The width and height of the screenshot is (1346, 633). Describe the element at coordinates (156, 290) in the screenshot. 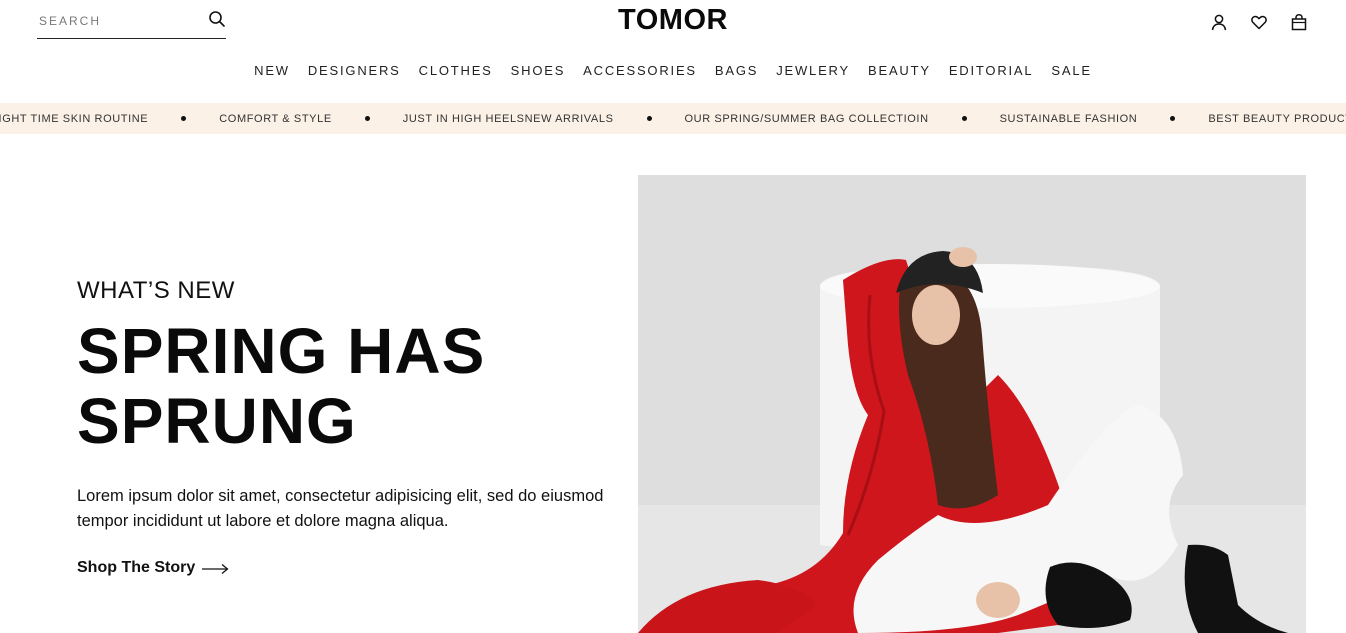

I see `hero-eyebrow: WHAT’S NEW` at that location.